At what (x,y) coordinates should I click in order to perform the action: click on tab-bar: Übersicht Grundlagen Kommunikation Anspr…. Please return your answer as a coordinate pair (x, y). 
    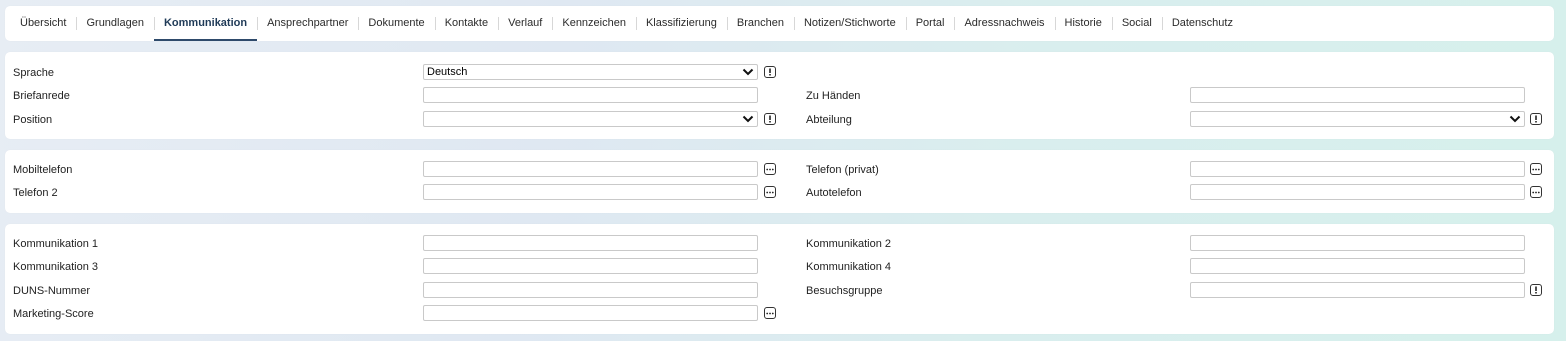
    Looking at the image, I should click on (779, 23).